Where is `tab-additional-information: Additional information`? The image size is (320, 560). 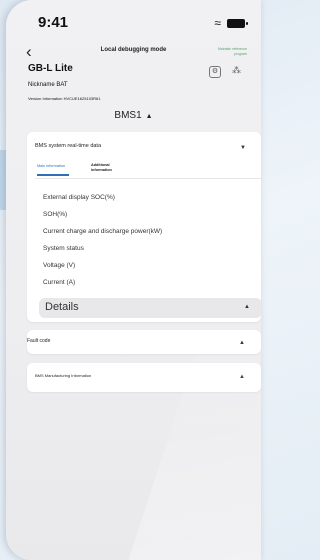 tab-additional-information: Additional information is located at coordinates (106, 167).